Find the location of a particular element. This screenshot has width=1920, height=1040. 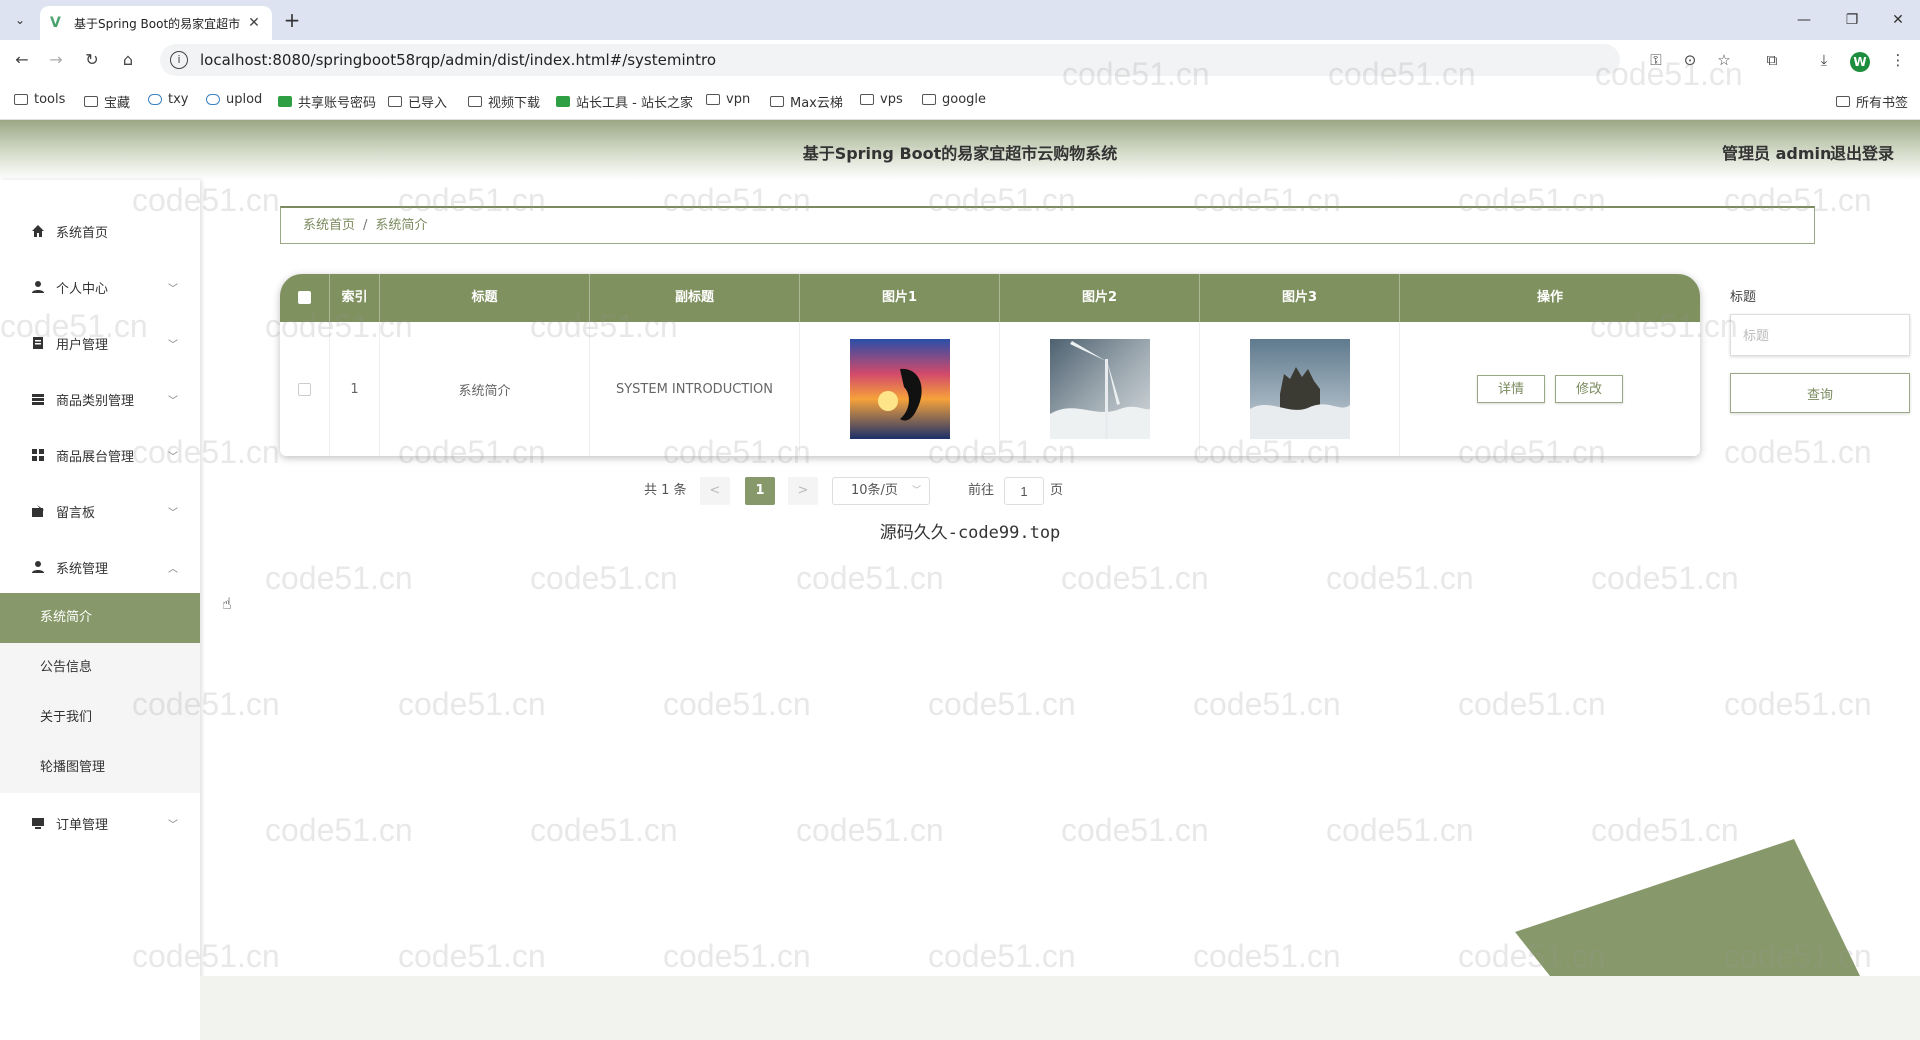

bookmark-item: uplod is located at coordinates (234, 99).